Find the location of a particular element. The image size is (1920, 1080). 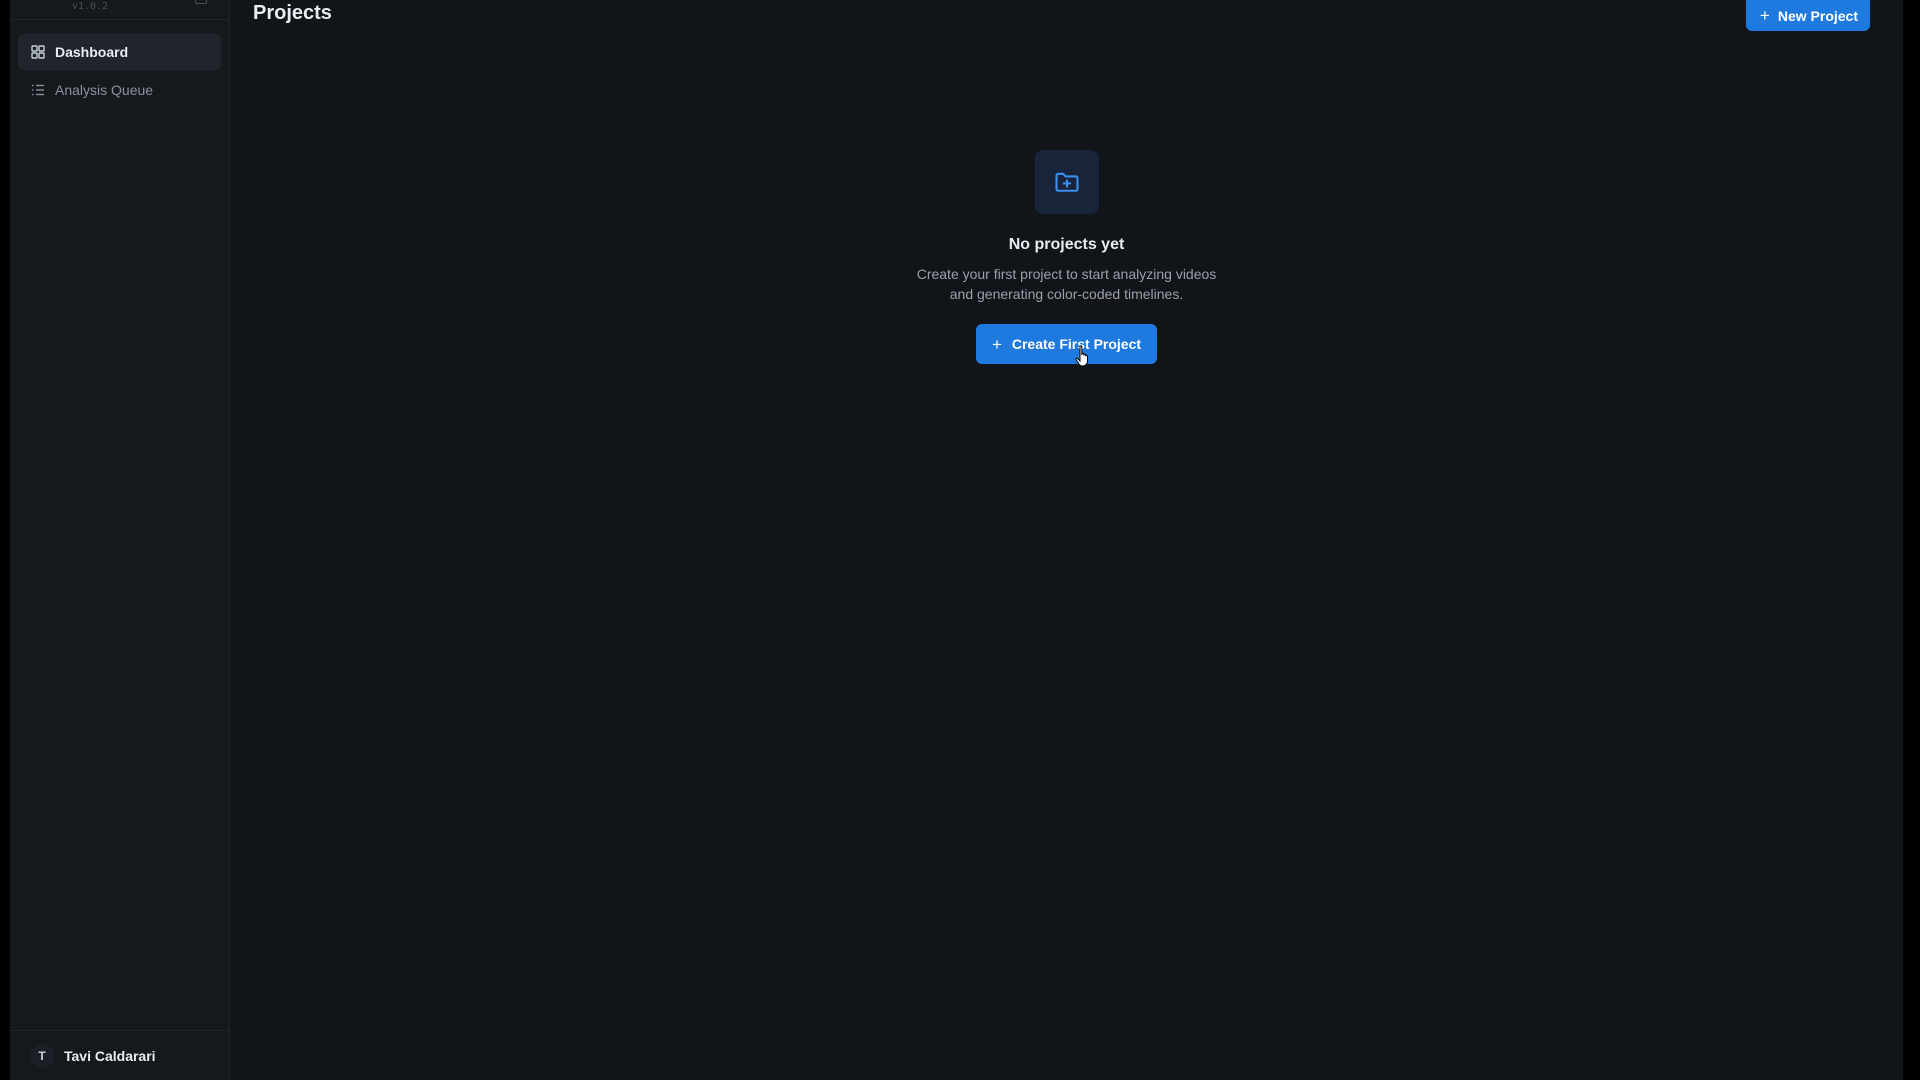

folder-plus-icon is located at coordinates (1066, 182).